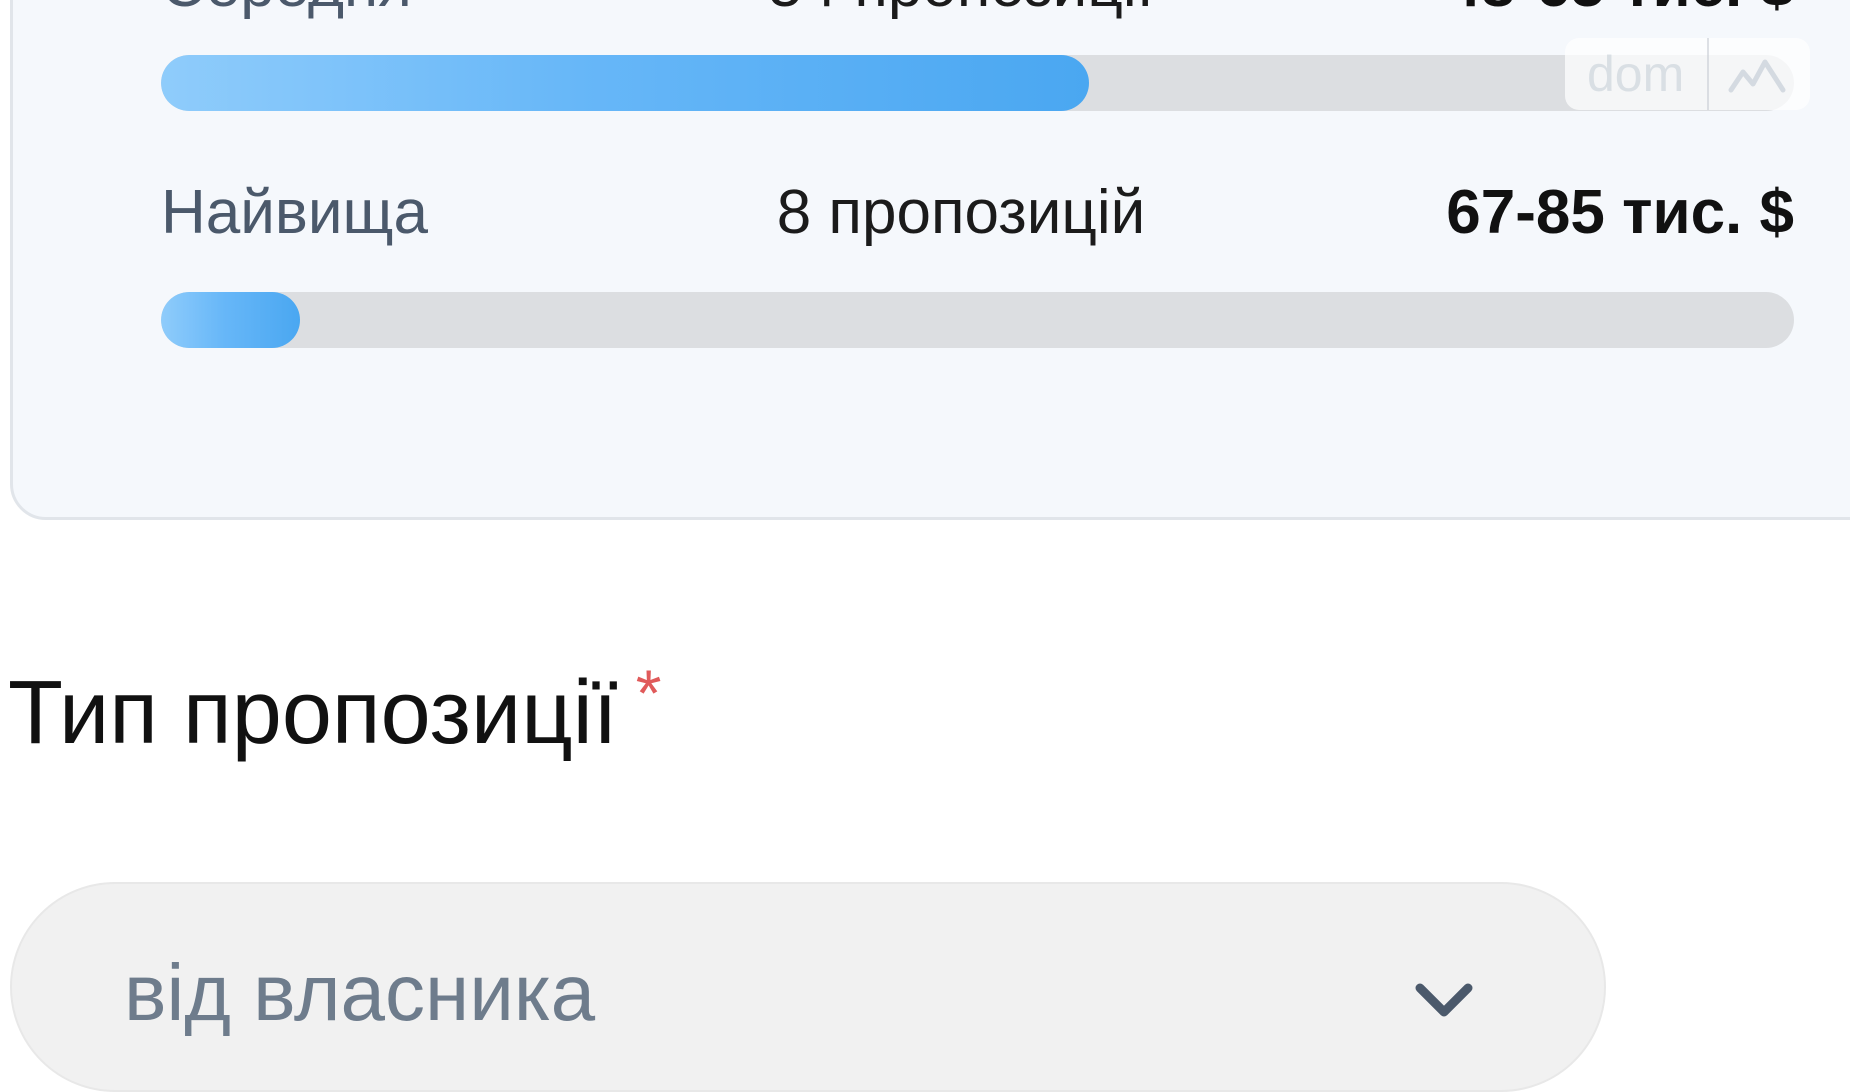 This screenshot has width=1850, height=1092. I want to click on offer-count: 8 пропозицій, so click(961, 212).